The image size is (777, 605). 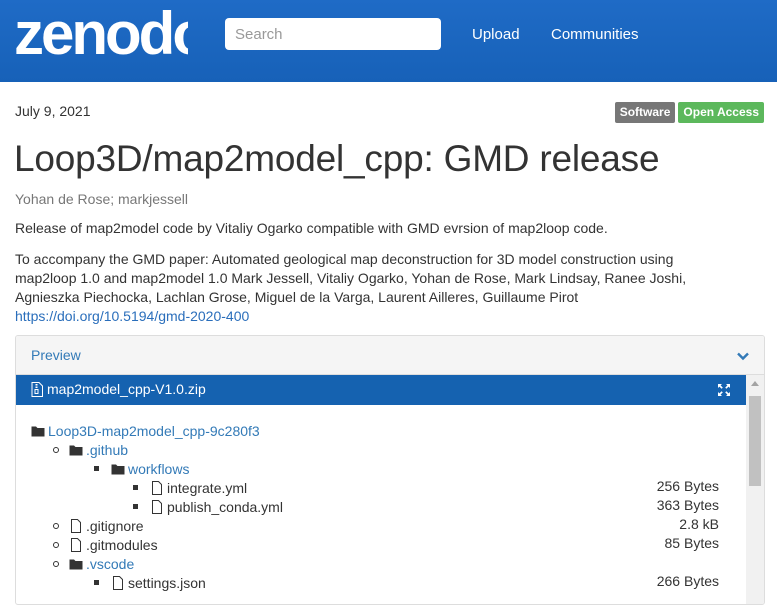 What do you see at coordinates (595, 34) in the screenshot?
I see `nav-communities-link: Communities` at bounding box center [595, 34].